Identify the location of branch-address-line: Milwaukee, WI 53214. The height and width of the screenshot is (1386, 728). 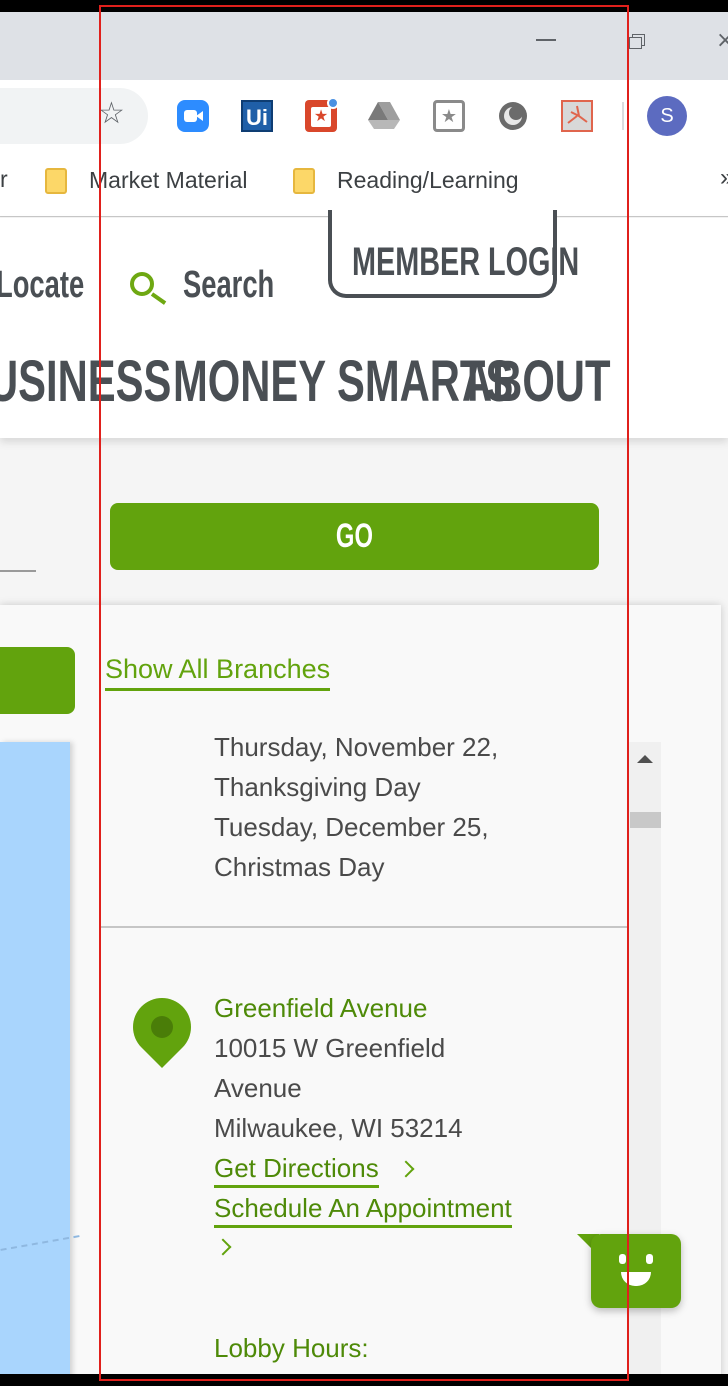
(338, 1128).